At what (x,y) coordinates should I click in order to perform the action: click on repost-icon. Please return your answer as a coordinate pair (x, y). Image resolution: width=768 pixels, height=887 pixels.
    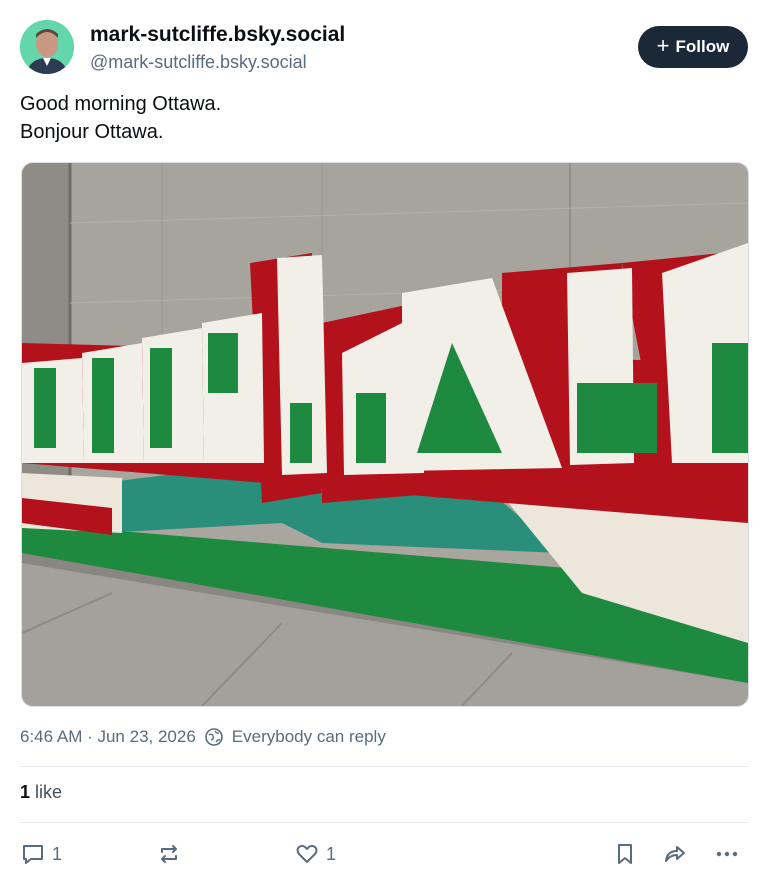
    Looking at the image, I should click on (169, 854).